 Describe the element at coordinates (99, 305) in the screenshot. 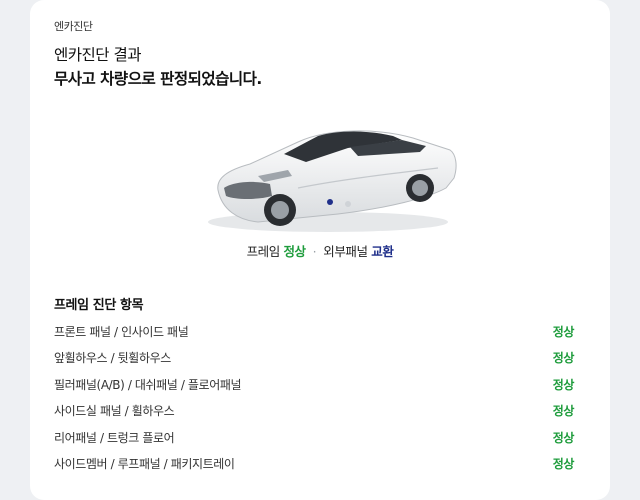

I see `frame-items-title: 프레임 진단 항목` at that location.